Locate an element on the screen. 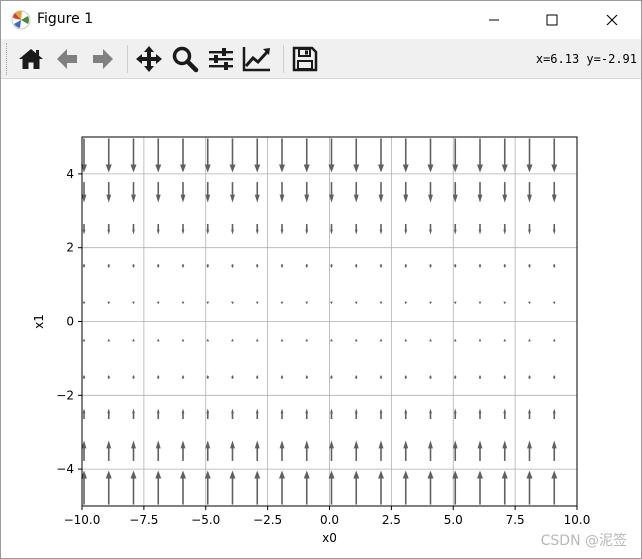  zoom-button is located at coordinates (185, 59).